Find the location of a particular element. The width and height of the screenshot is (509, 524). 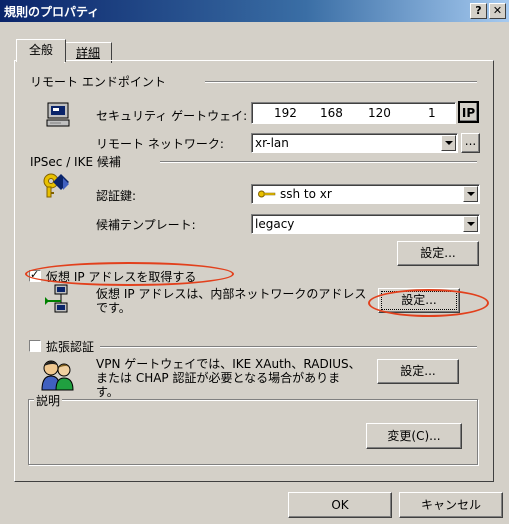

template-value: legacy is located at coordinates (275, 224).